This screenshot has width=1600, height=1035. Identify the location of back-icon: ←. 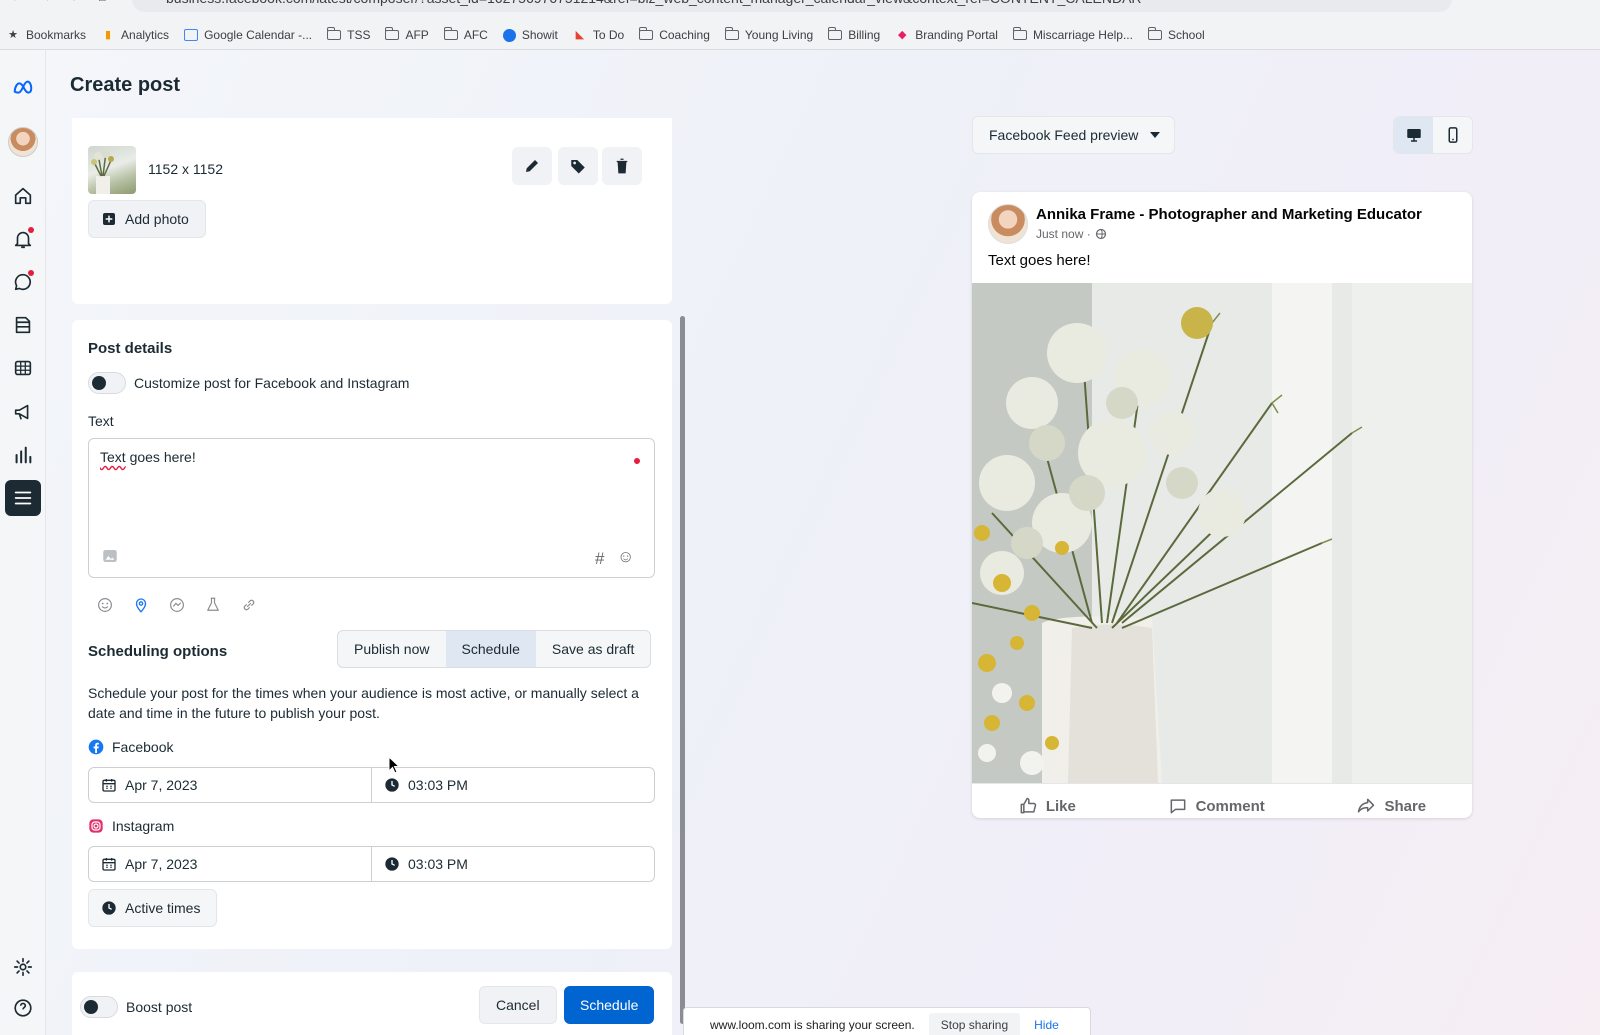
(17, 2).